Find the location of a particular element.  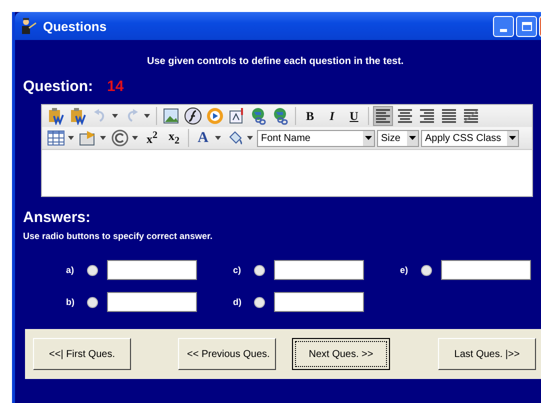

answers-heading: Answers: is located at coordinates (57, 217).